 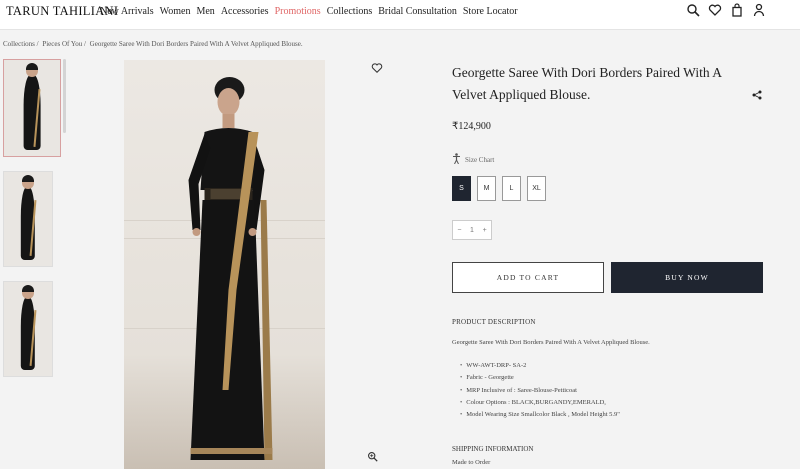 I want to click on model-figure, so click(x=230, y=268).